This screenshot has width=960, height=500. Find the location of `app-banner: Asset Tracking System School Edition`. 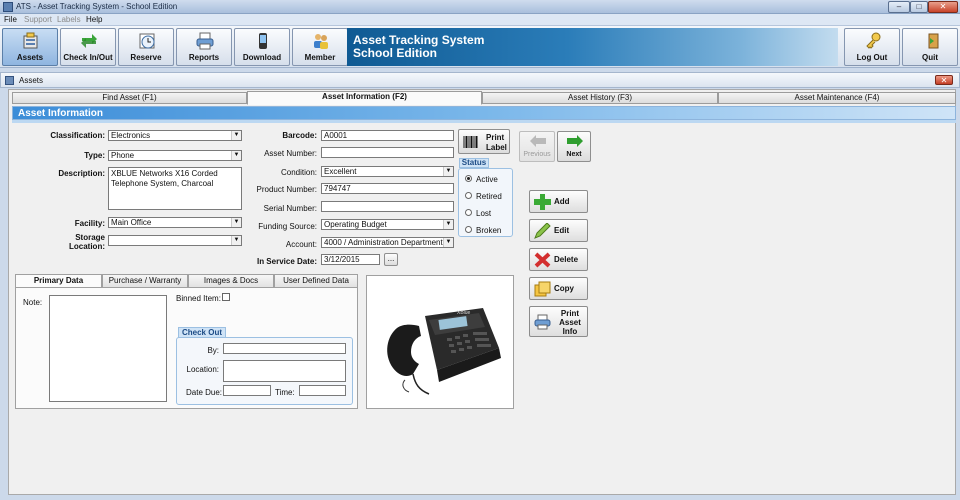

app-banner: Asset Tracking System School Edition is located at coordinates (592, 47).